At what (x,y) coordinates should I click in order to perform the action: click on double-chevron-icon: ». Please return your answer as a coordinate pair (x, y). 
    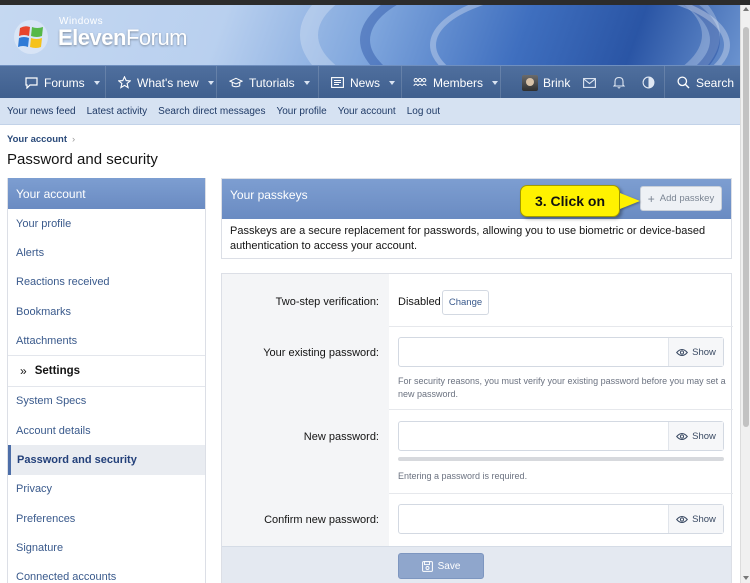
    Looking at the image, I should click on (23, 371).